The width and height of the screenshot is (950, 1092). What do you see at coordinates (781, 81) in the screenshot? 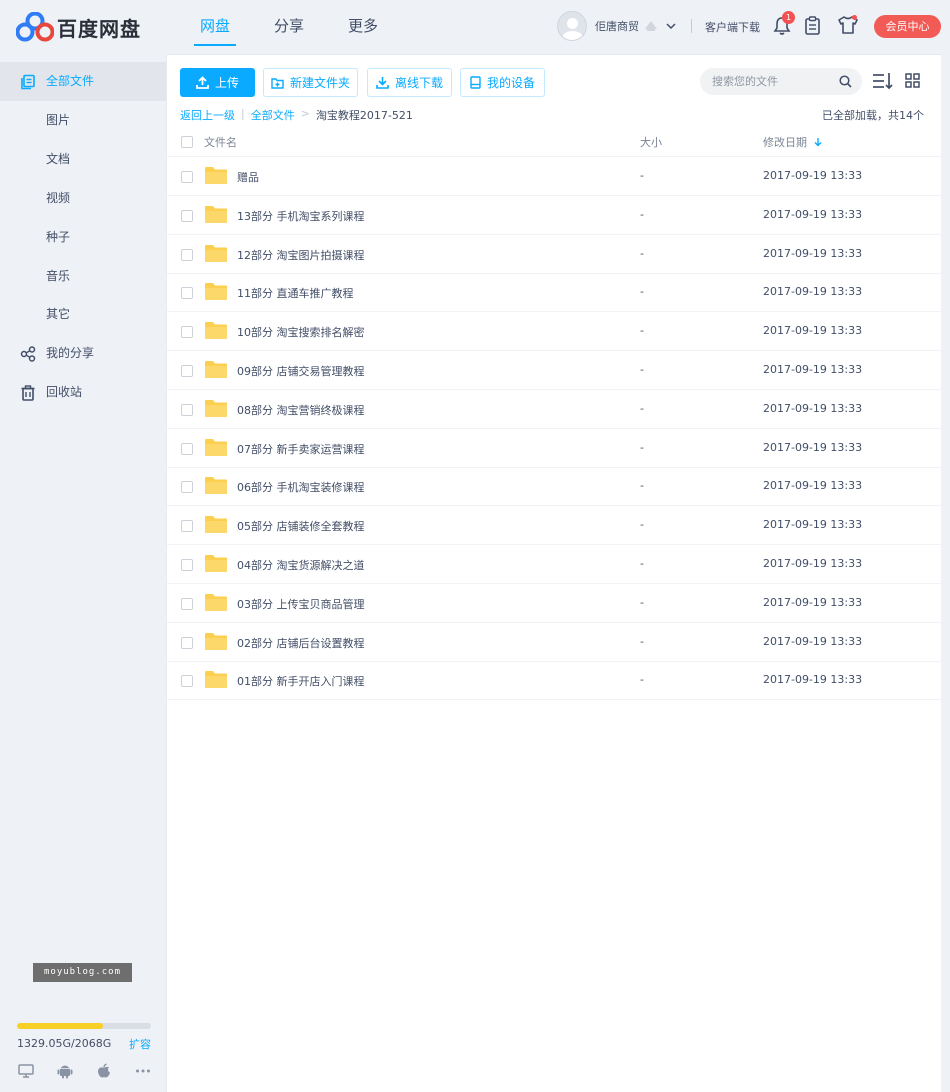
I see `search-input` at bounding box center [781, 81].